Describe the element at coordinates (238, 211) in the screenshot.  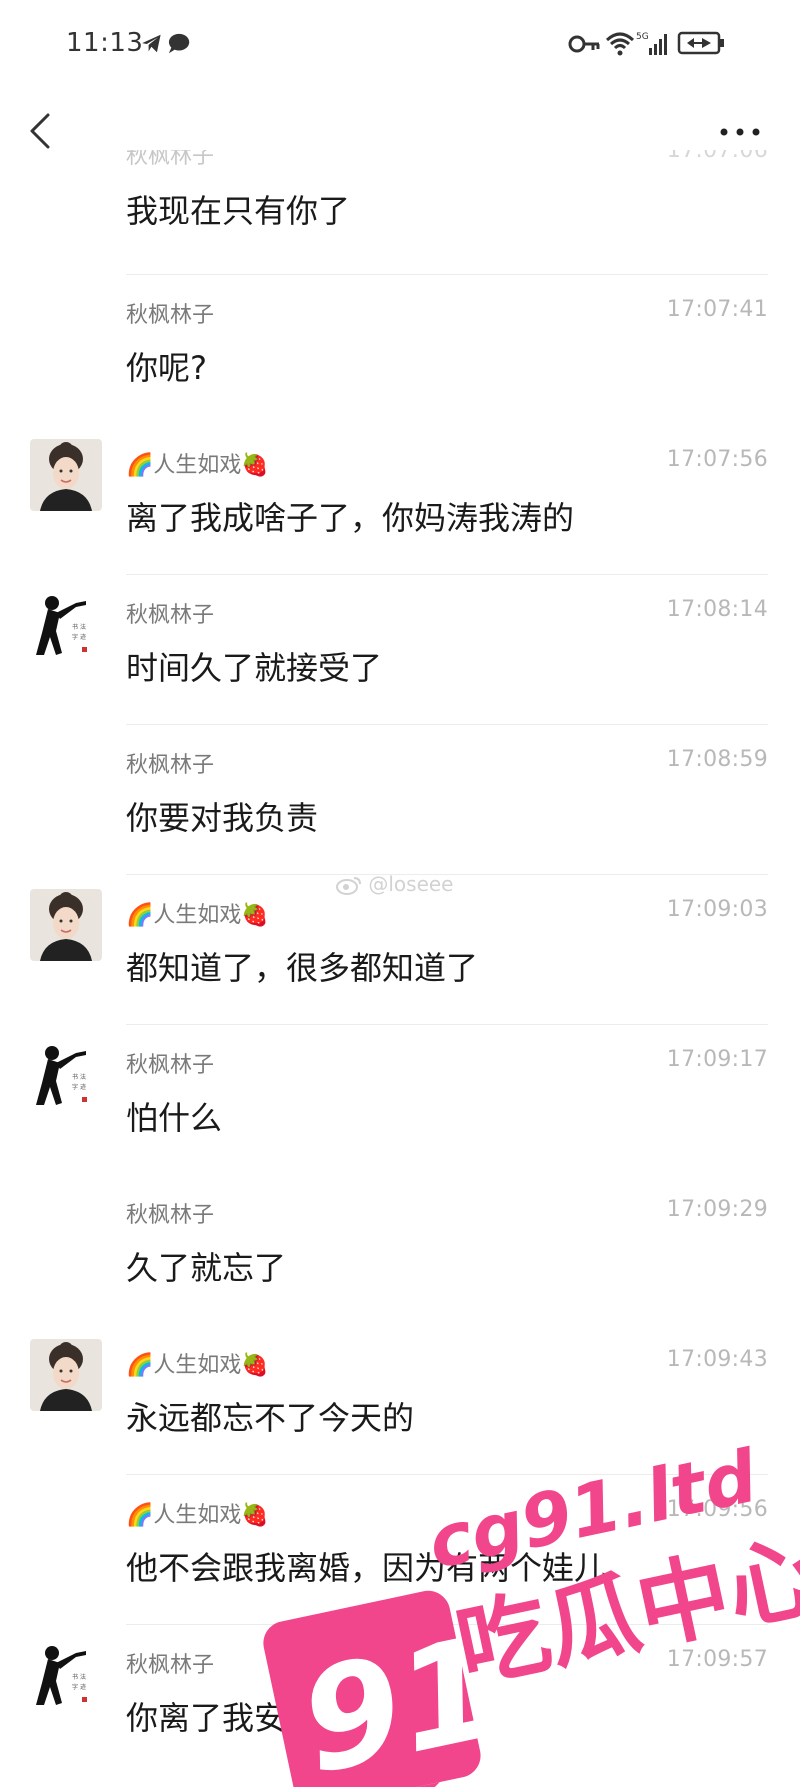
I see `message-text: 我现在只有你了` at that location.